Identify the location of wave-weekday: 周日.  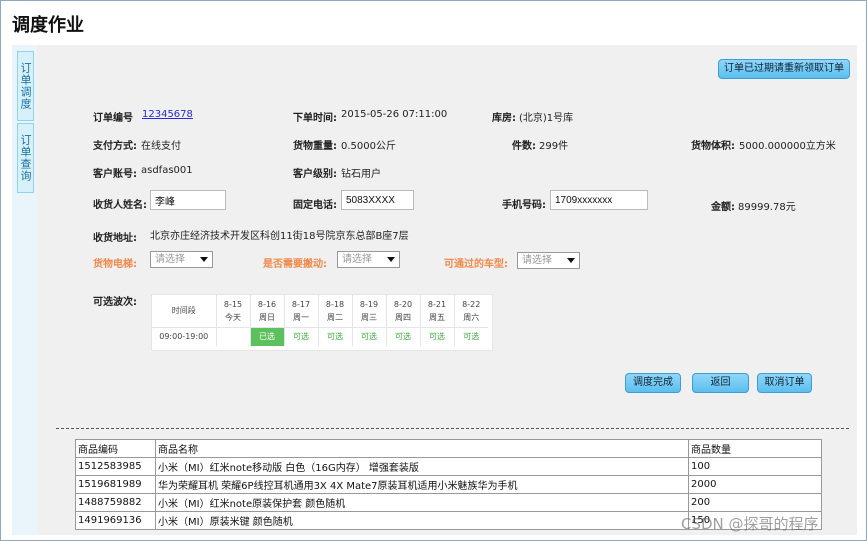
(267, 317).